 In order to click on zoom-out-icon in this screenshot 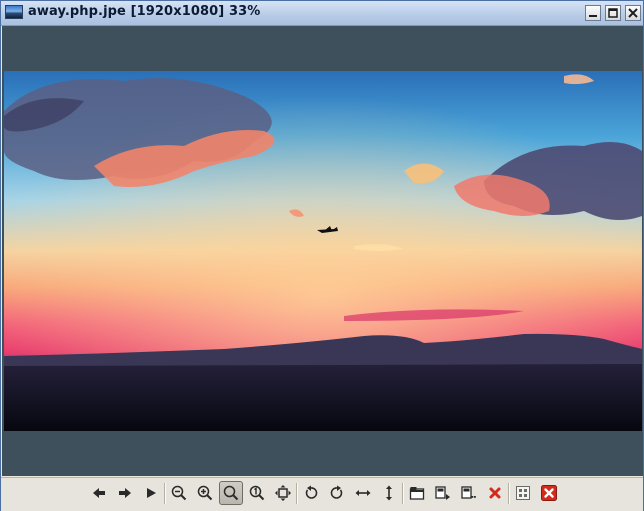, I will do `click(179, 493)`.